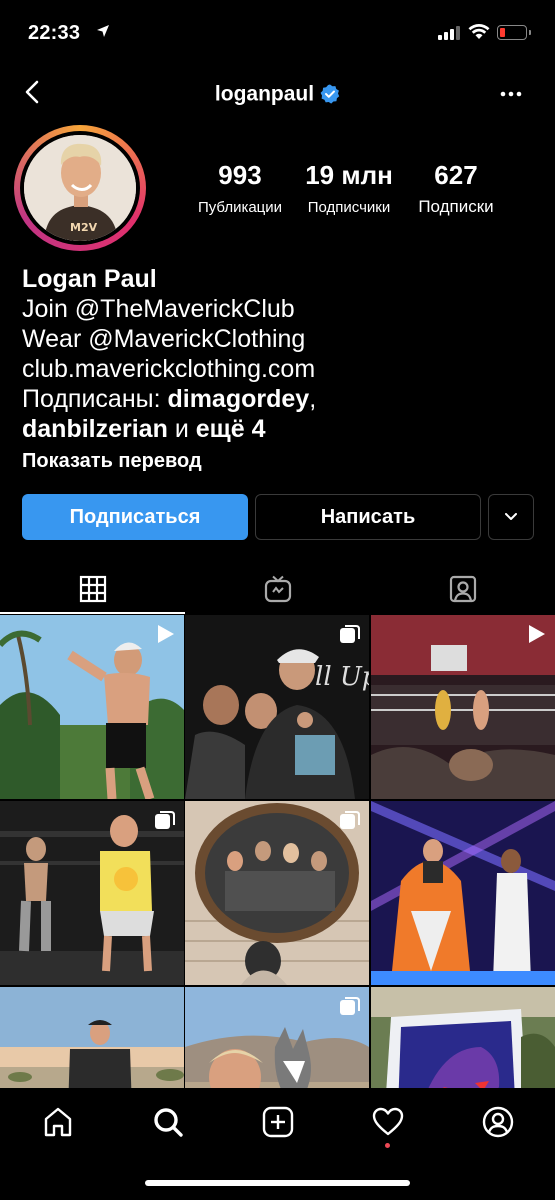  I want to click on followed-by-and: и, so click(181, 429).